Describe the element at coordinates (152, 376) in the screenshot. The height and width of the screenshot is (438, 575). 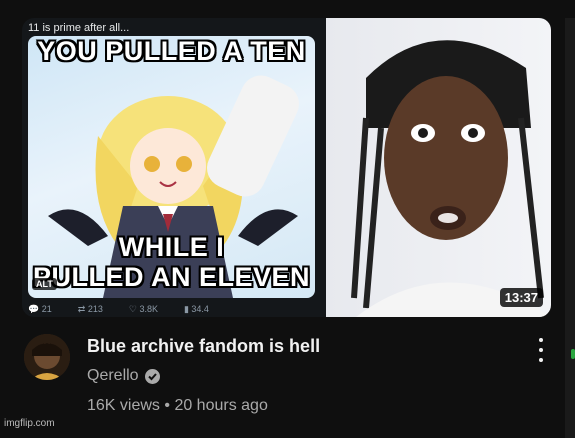
I see `verified-check-icon` at that location.